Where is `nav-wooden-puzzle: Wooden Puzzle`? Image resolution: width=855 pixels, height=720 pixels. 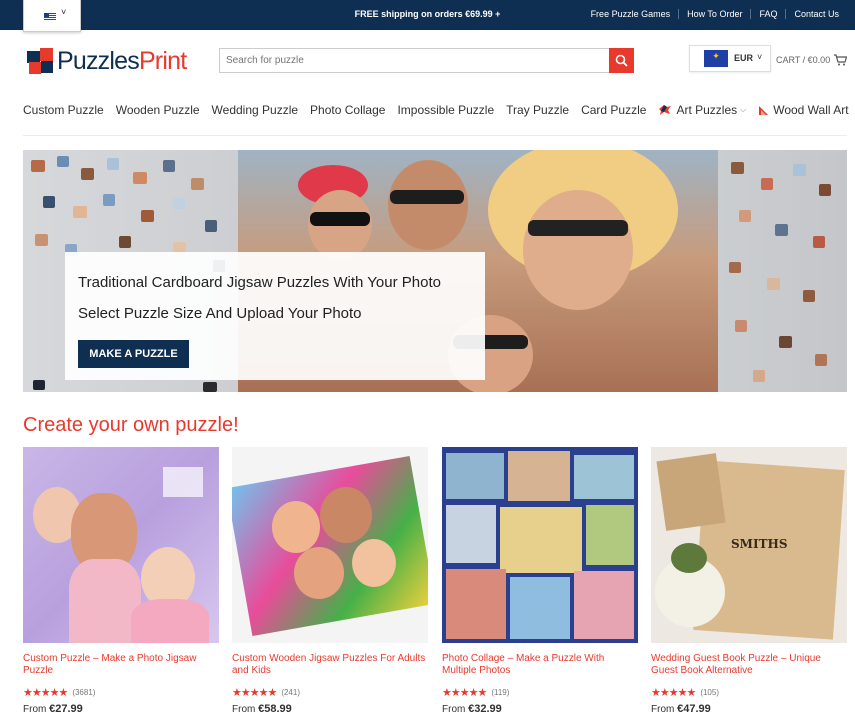 nav-wooden-puzzle: Wooden Puzzle is located at coordinates (158, 110).